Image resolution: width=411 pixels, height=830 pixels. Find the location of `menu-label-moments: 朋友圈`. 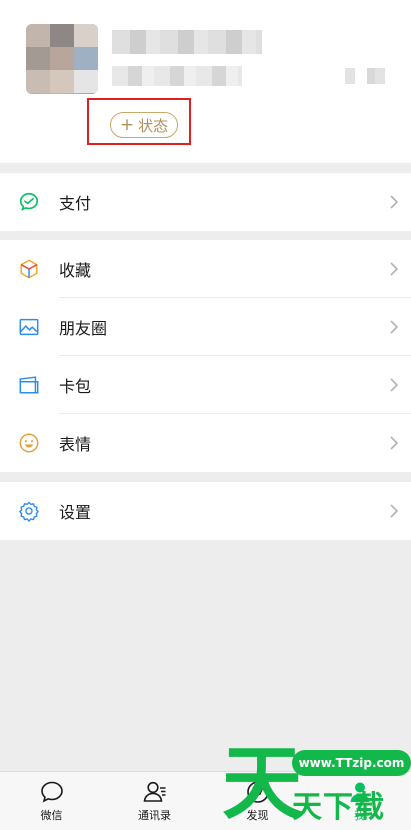

menu-label-moments: 朋友圈 is located at coordinates (83, 328).